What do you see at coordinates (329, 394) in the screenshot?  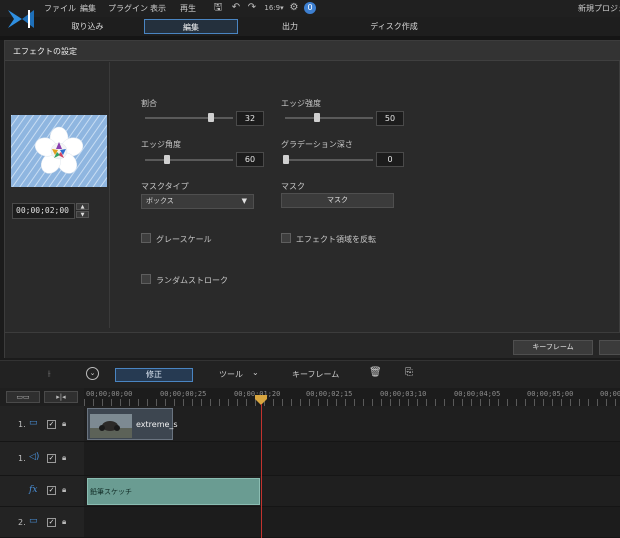 I see `ruler-label: 00;00;02;15` at bounding box center [329, 394].